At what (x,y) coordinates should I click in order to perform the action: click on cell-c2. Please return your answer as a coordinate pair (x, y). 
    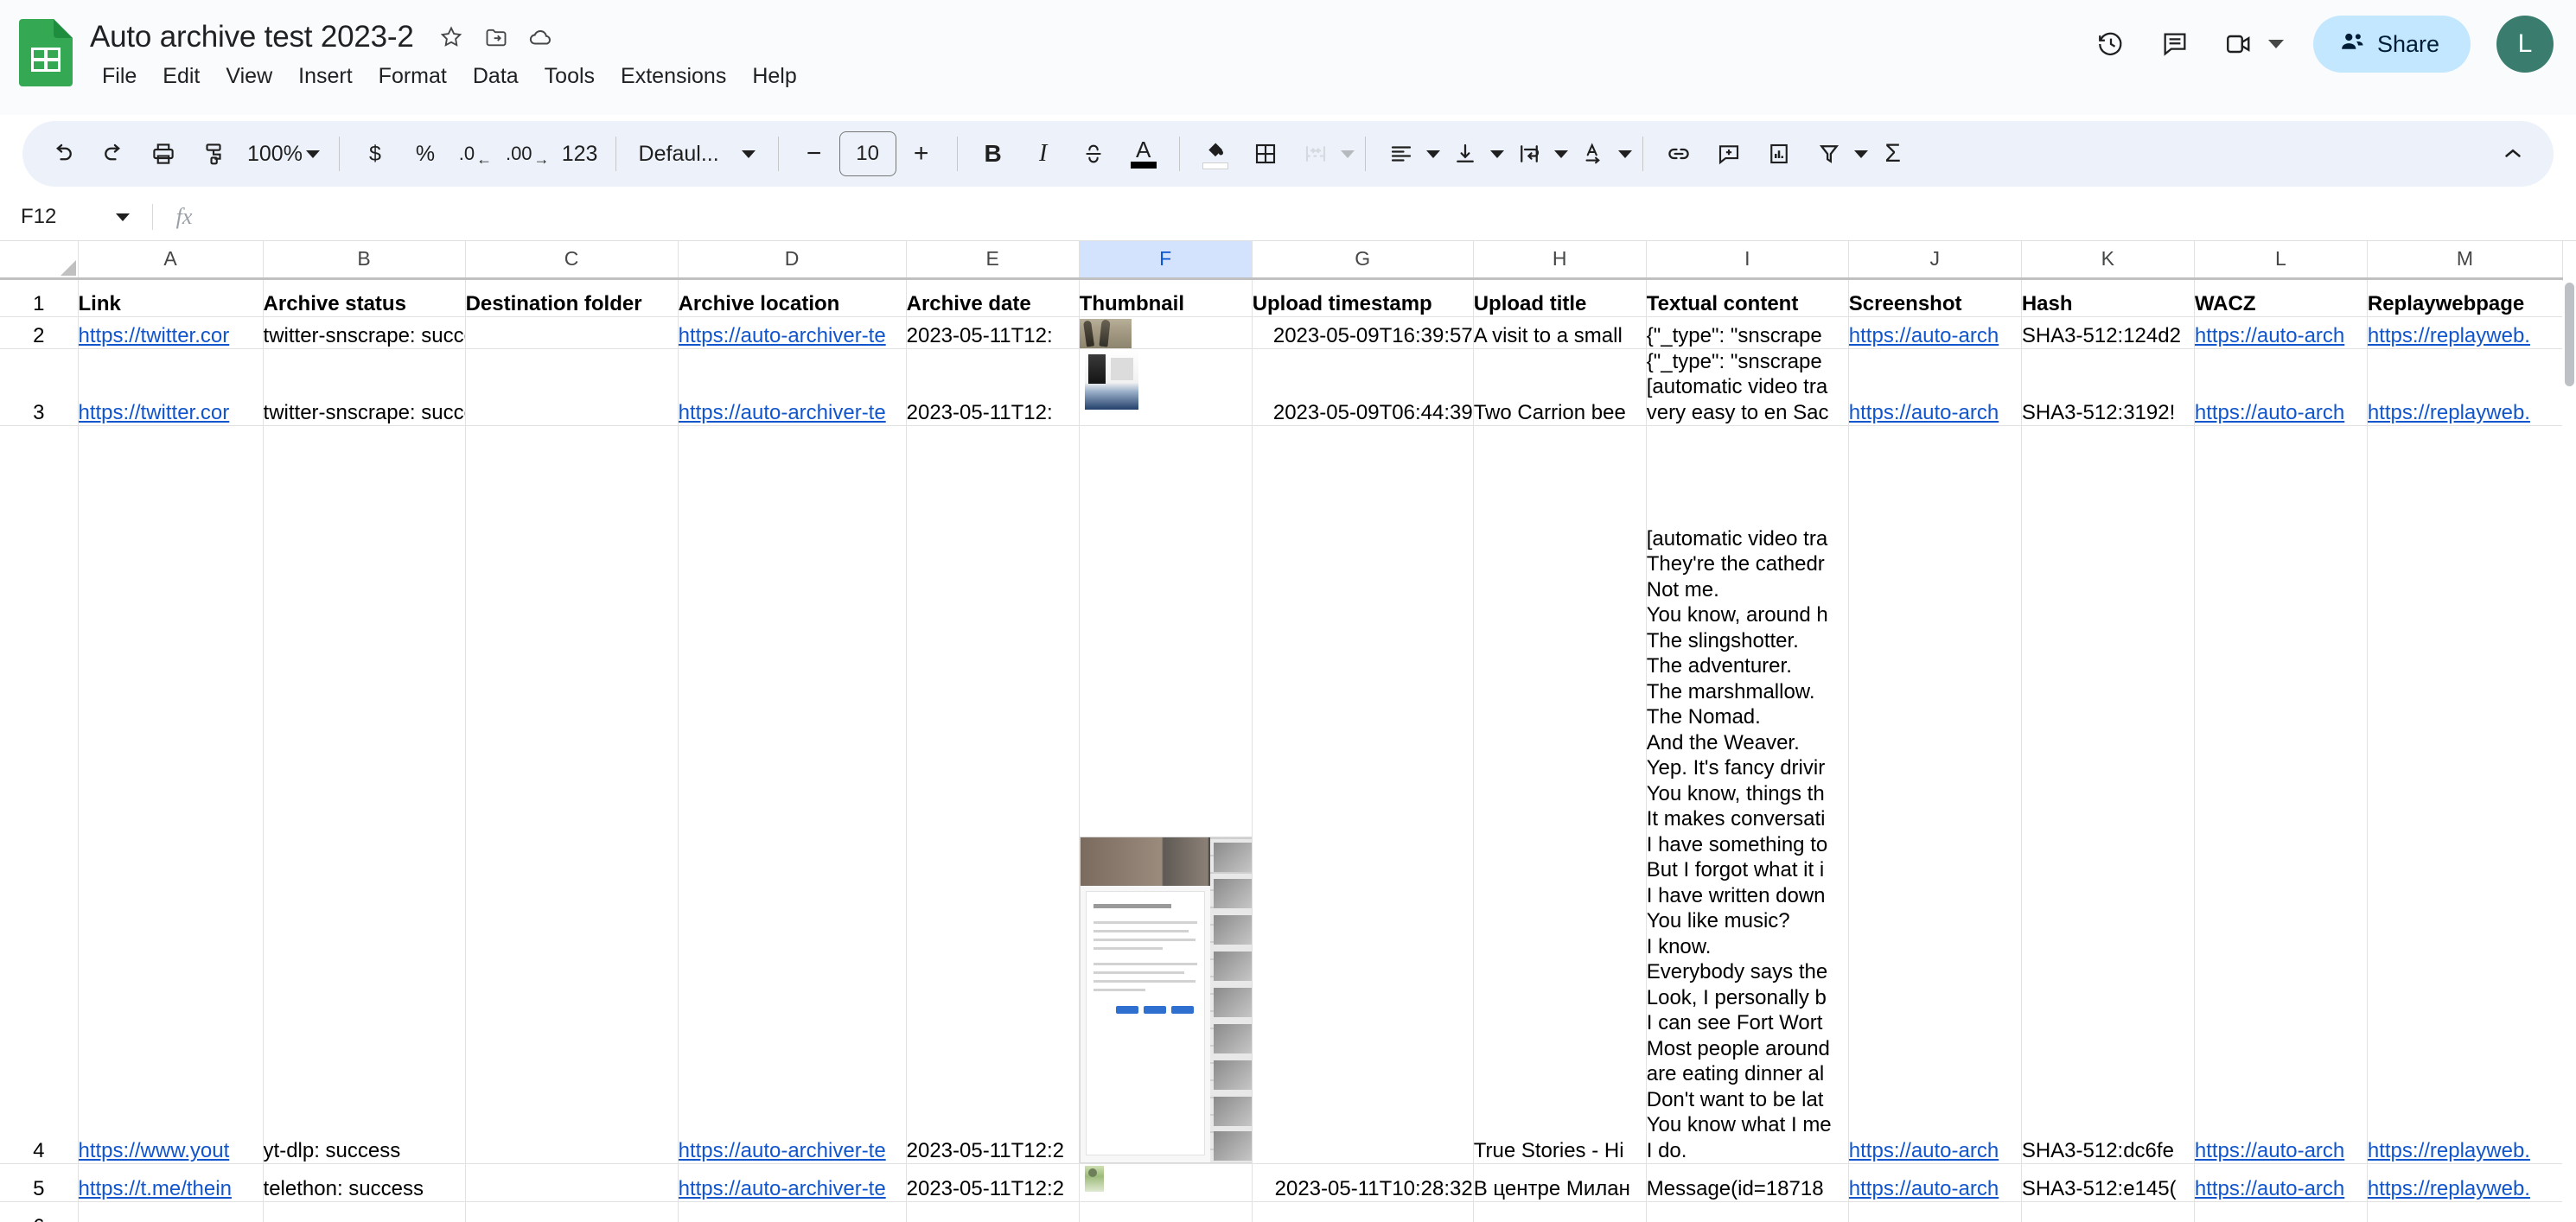
    Looking at the image, I should click on (572, 332).